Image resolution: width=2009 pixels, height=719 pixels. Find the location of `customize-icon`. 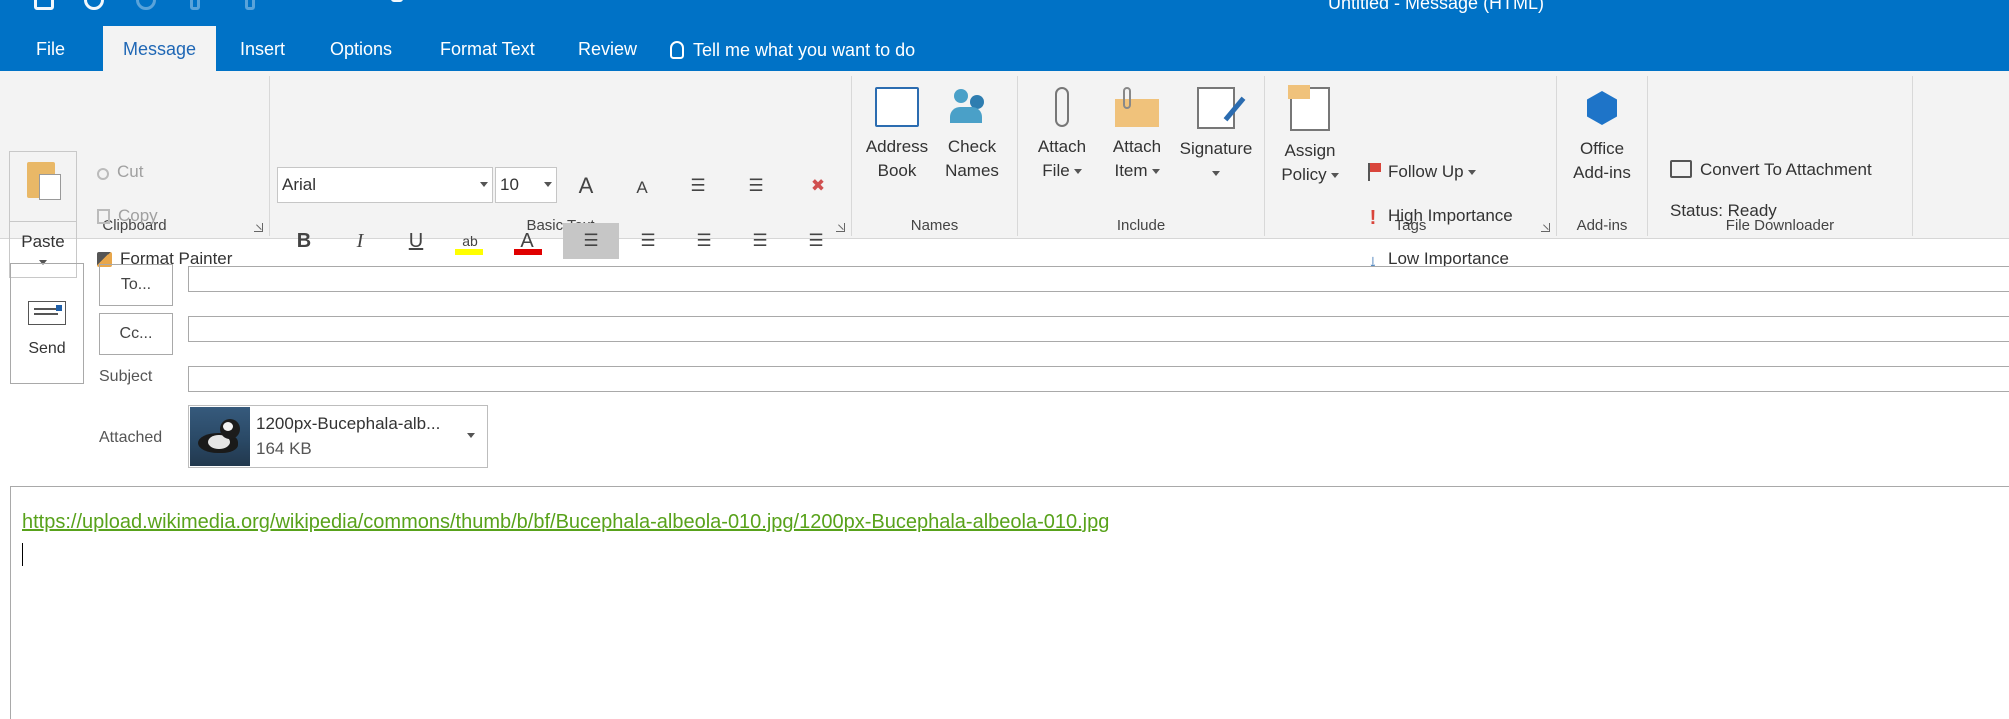

customize-icon is located at coordinates (397, 1).